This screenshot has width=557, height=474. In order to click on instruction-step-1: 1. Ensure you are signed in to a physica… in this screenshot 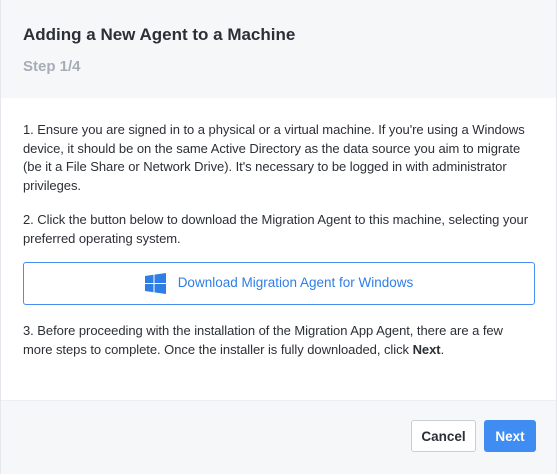, I will do `click(274, 157)`.